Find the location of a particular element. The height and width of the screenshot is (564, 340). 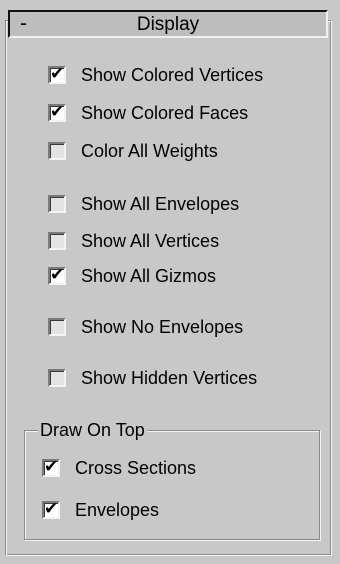

checkbox-label: Show No Envelopes is located at coordinates (162, 326).